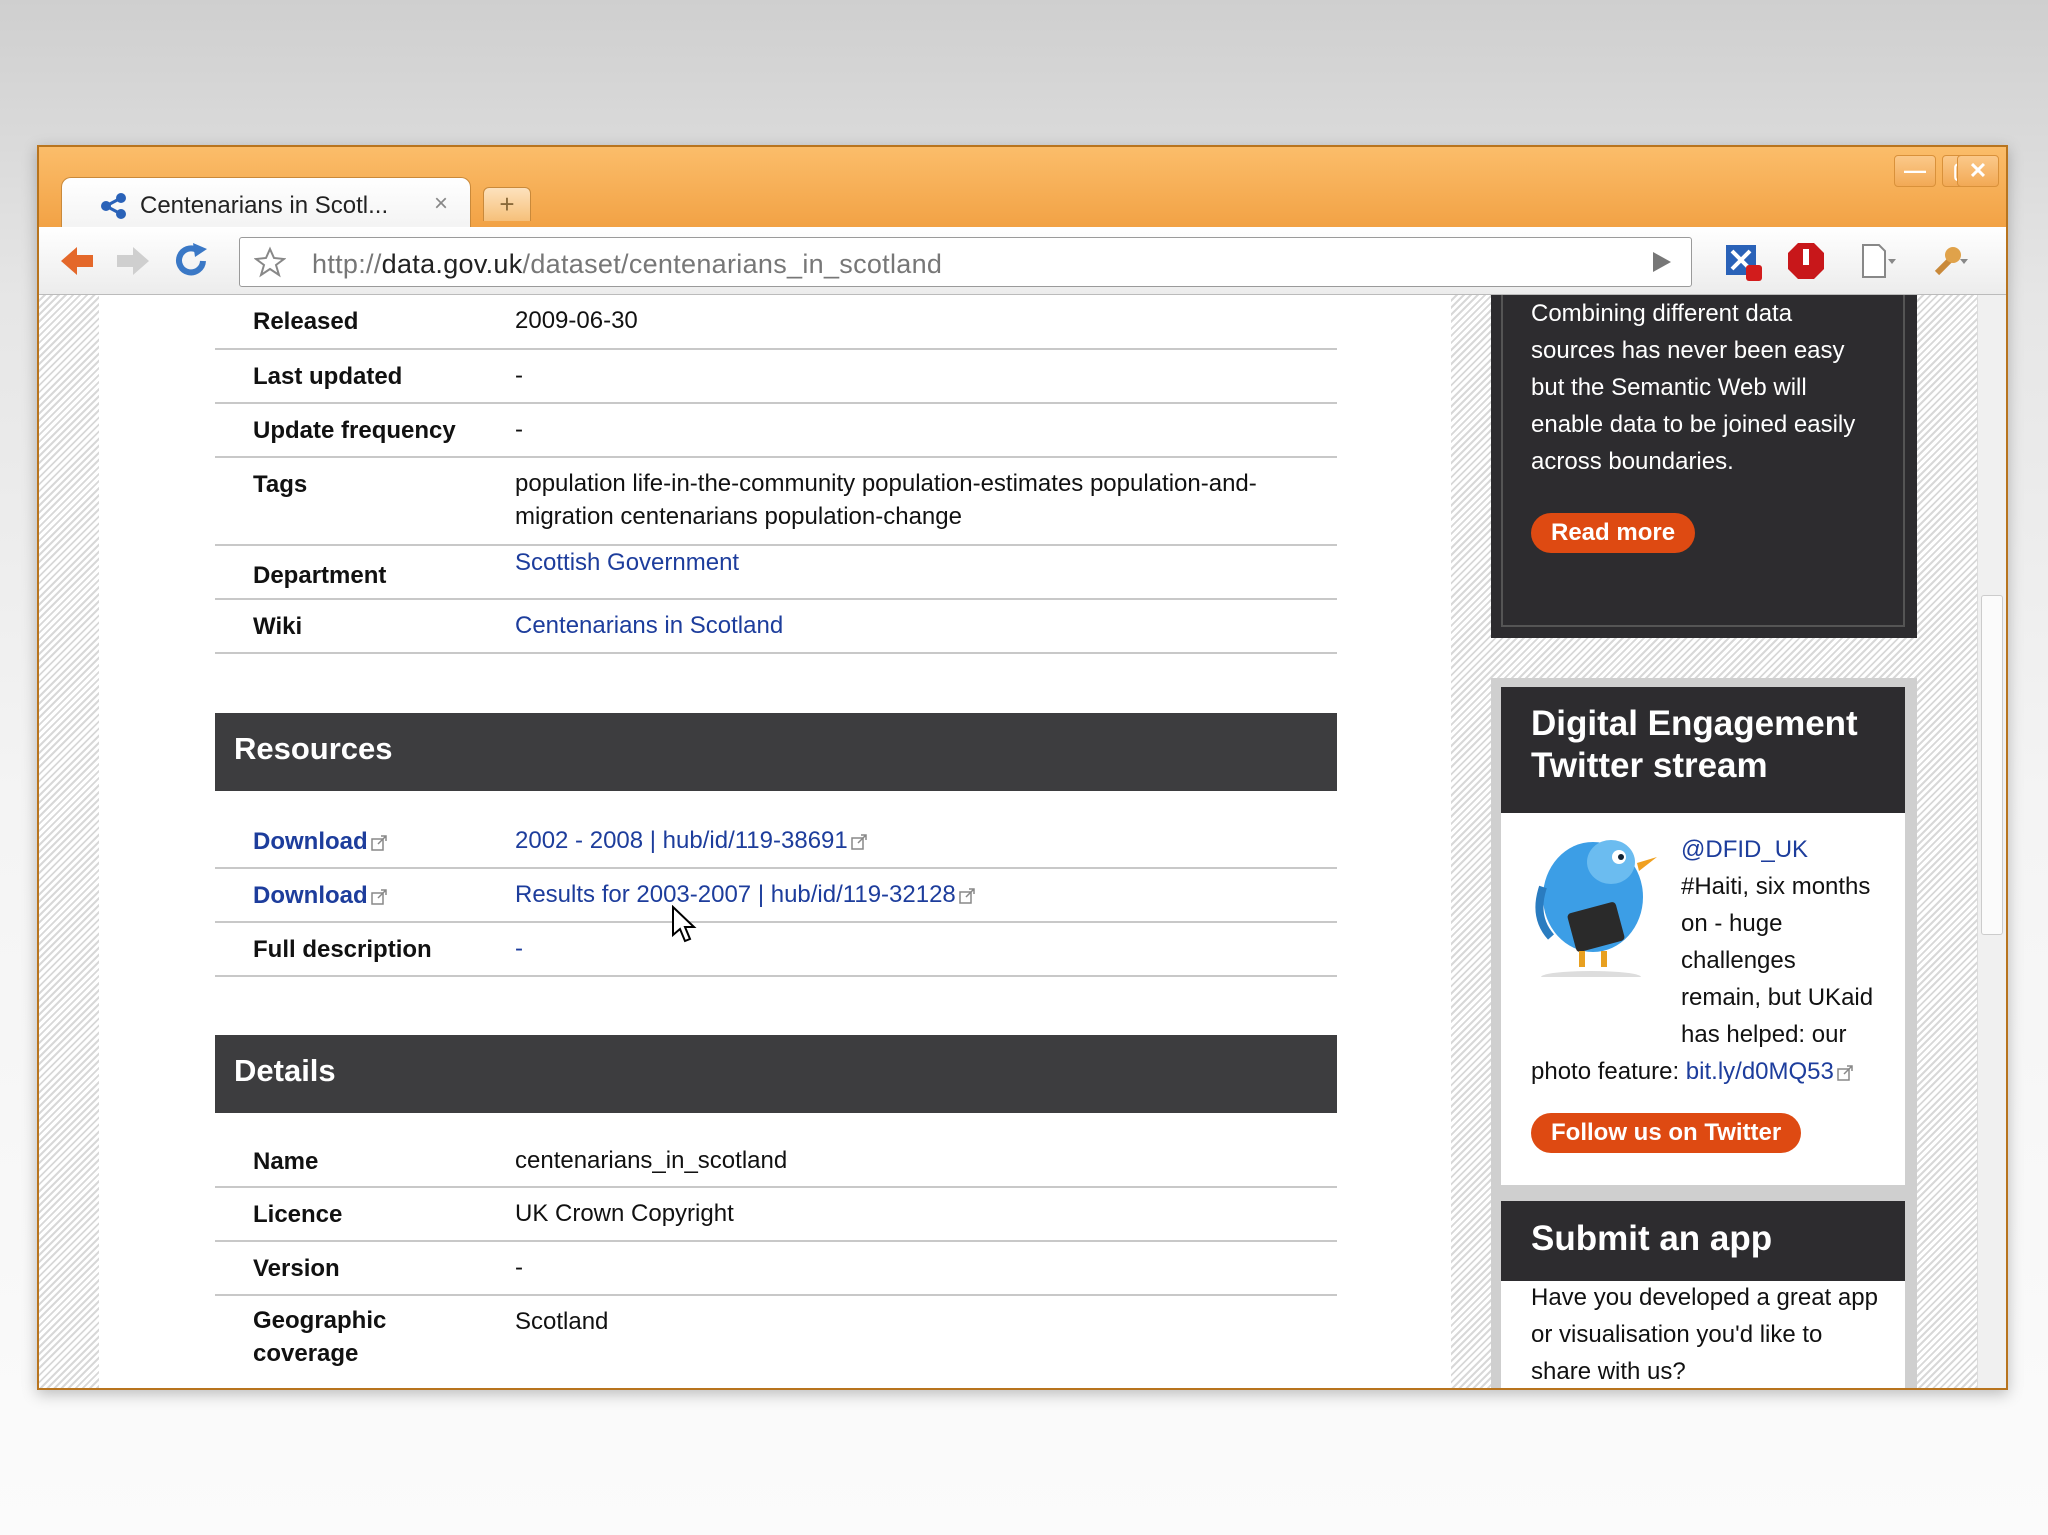 The height and width of the screenshot is (1535, 2048). What do you see at coordinates (776, 1074) in the screenshot?
I see `details-heading: Details` at bounding box center [776, 1074].